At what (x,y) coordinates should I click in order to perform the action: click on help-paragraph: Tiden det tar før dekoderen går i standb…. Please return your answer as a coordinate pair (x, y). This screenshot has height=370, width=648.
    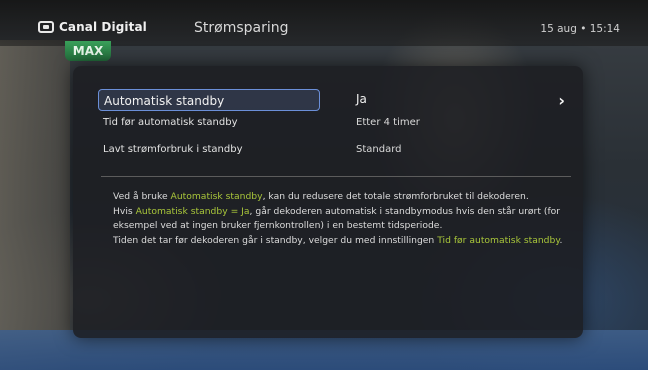
    Looking at the image, I should click on (338, 240).